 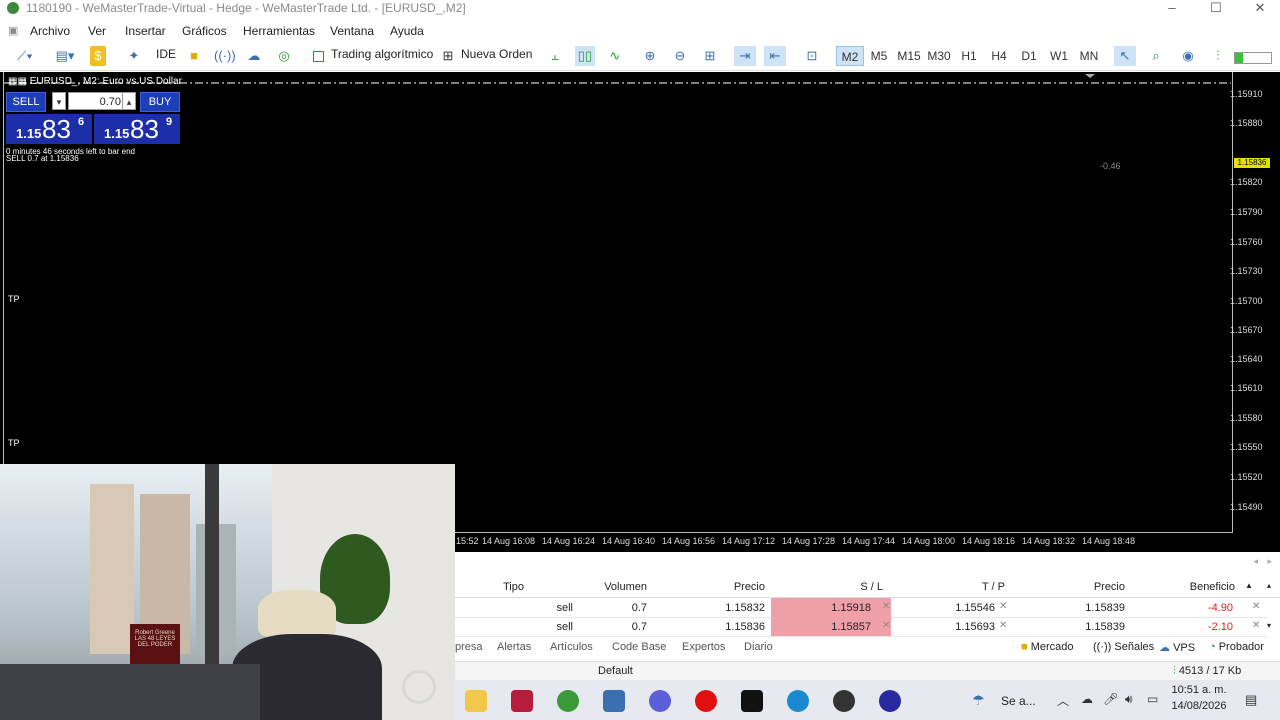 I want to click on screenshot-icon: ⊡, so click(x=812, y=56).